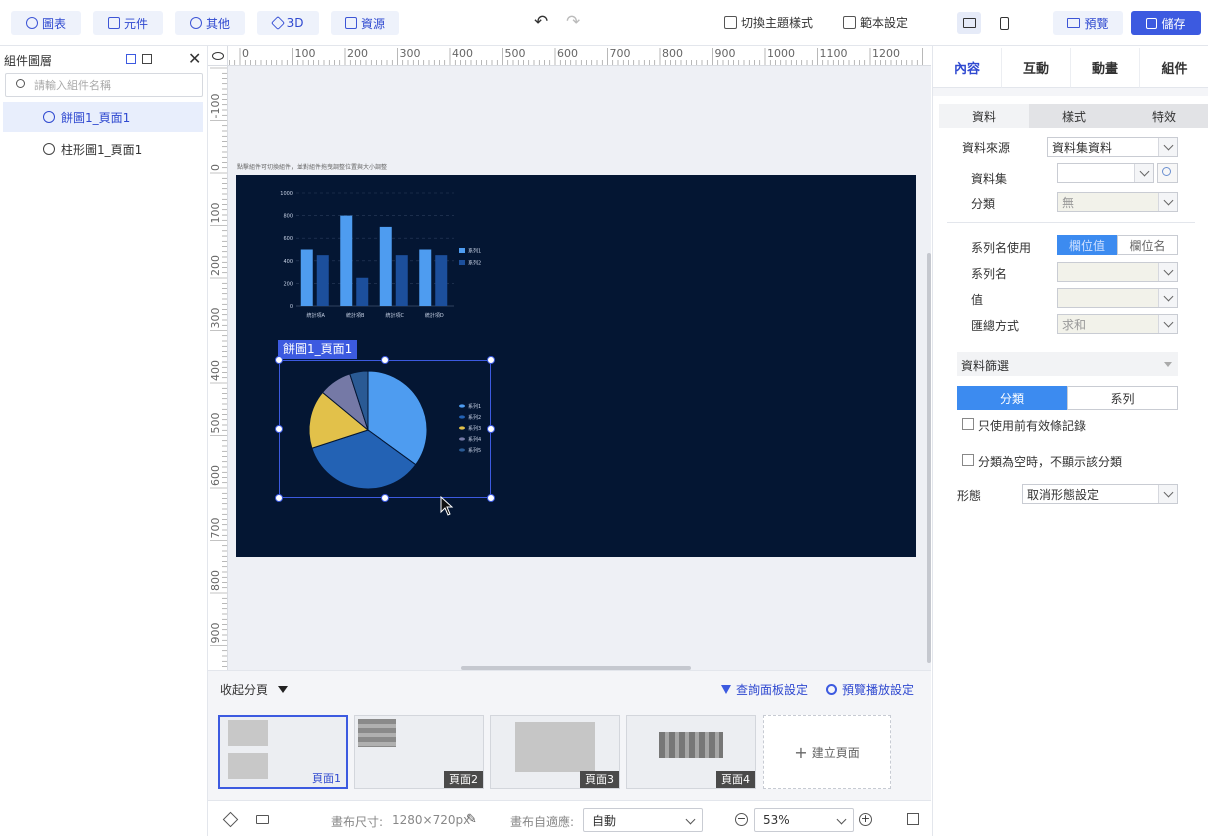 This screenshot has width=1208, height=836. What do you see at coordinates (230, 819) in the screenshot?
I see `layers-icon` at bounding box center [230, 819].